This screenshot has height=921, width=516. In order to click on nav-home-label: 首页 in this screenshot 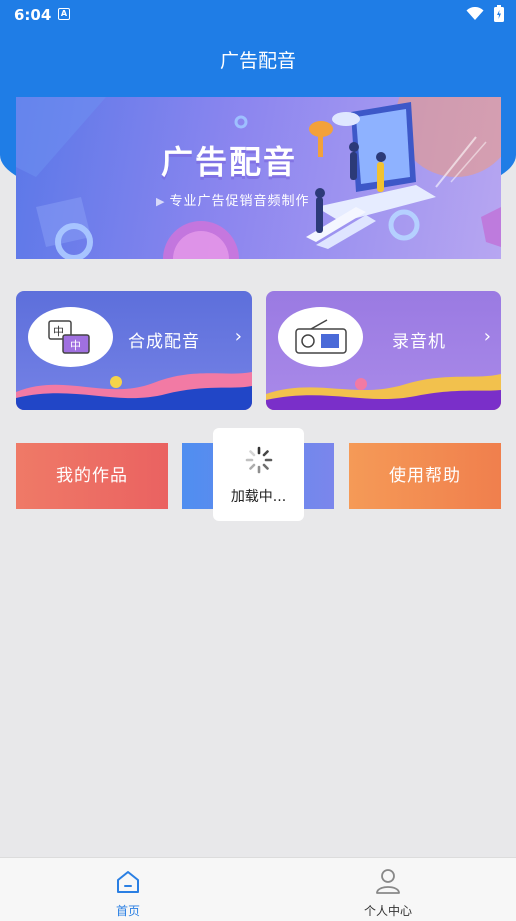, I will do `click(127, 911)`.